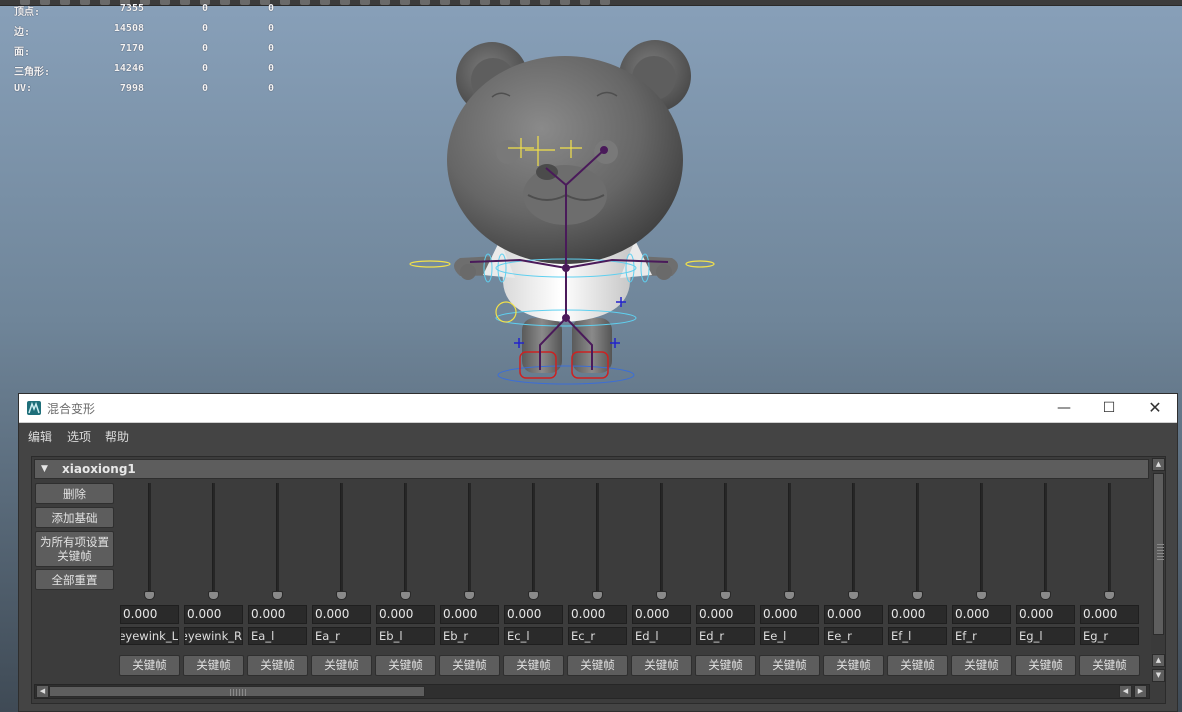  What do you see at coordinates (725, 636) in the screenshot?
I see `target-name-field: Ed_r` at bounding box center [725, 636].